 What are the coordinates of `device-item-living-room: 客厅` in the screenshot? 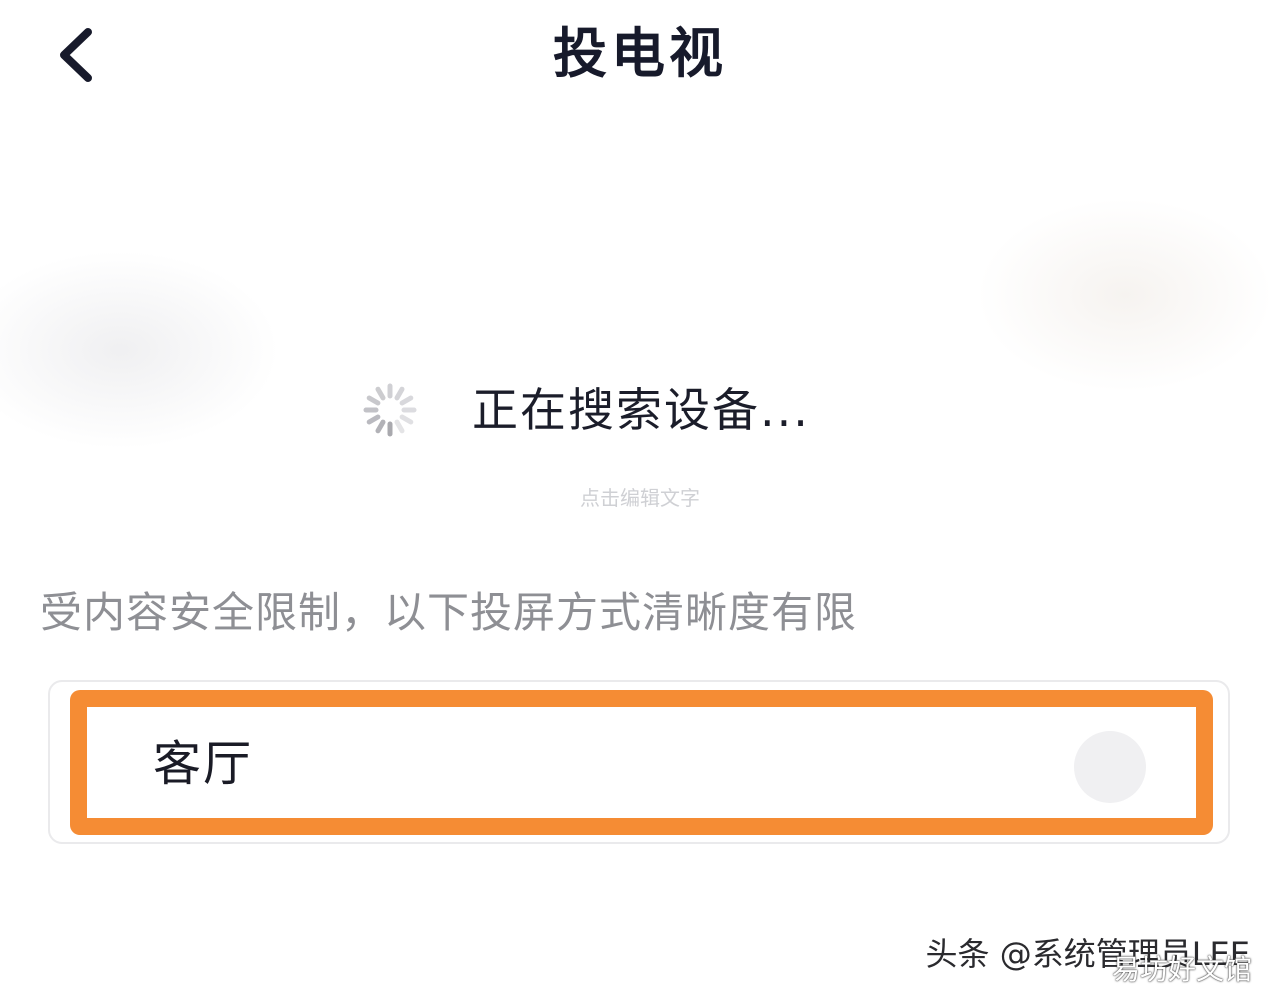 It's located at (641, 762).